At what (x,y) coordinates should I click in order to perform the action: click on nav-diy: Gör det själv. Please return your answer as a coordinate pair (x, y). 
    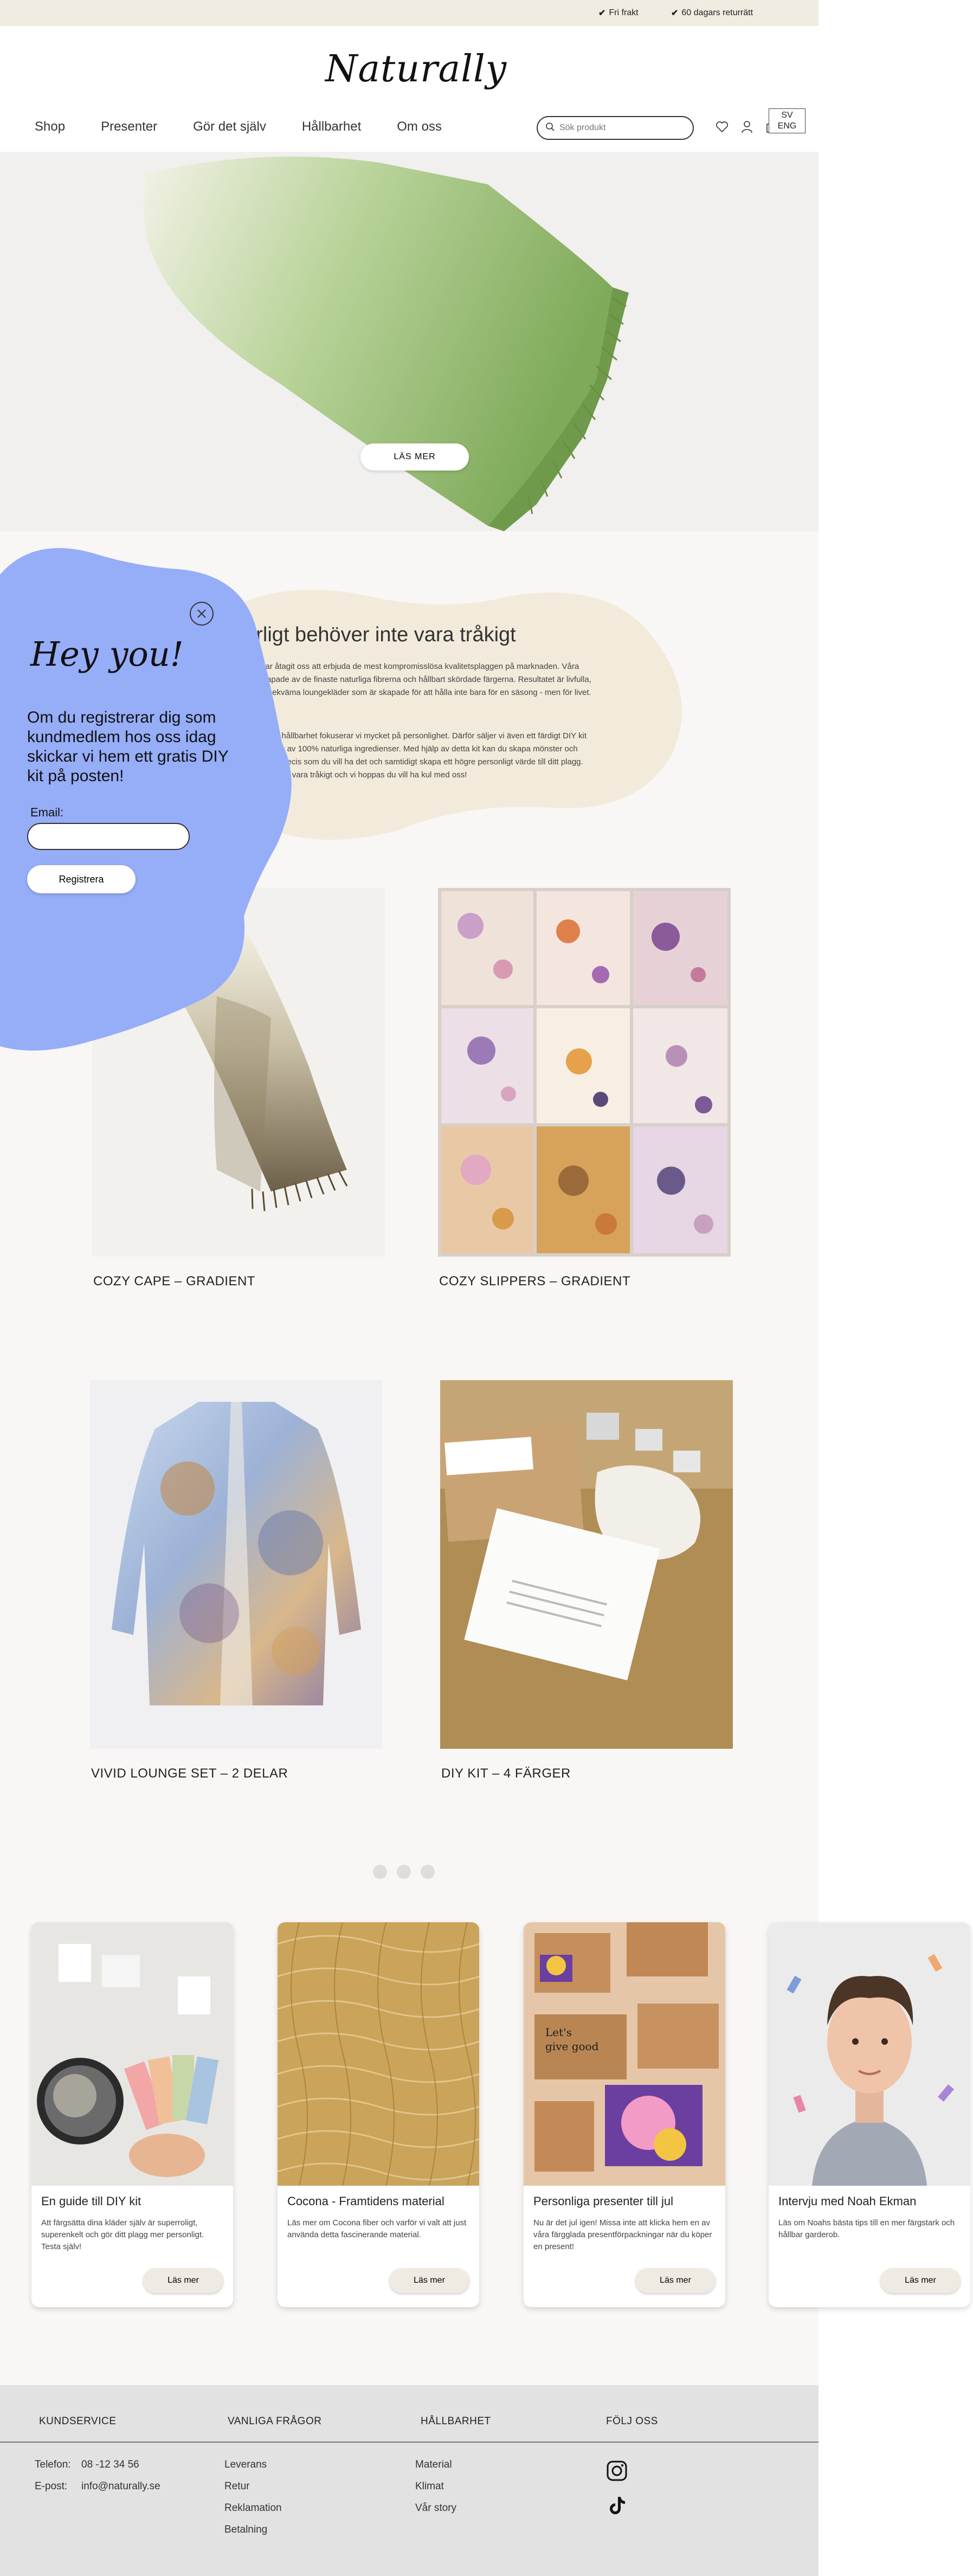
    Looking at the image, I should click on (229, 126).